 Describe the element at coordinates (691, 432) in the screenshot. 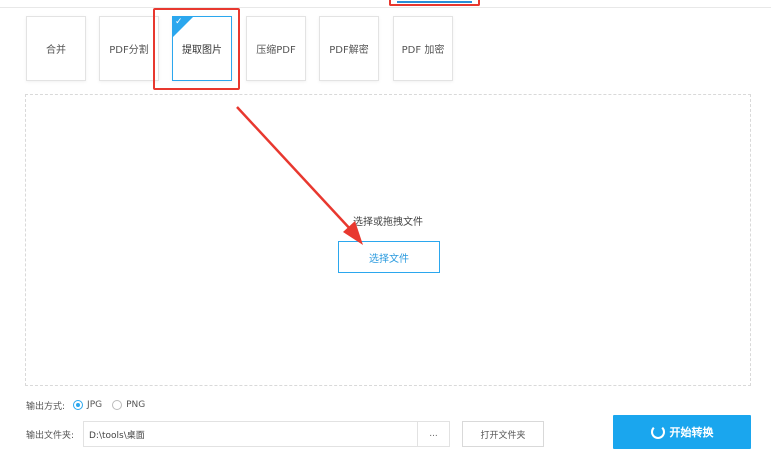

I see `start-button-label: 开始转换` at that location.